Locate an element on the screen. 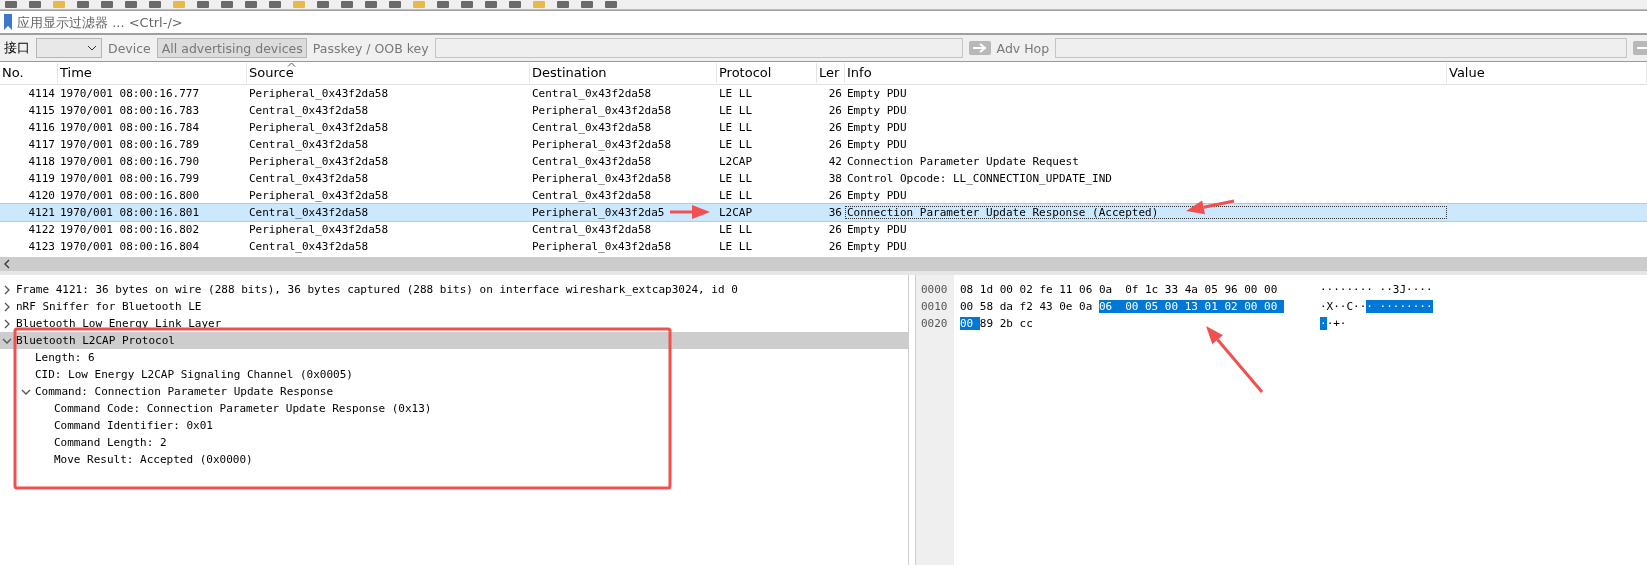 This screenshot has width=1647, height=565. horizontal-scrollbar is located at coordinates (823, 264).